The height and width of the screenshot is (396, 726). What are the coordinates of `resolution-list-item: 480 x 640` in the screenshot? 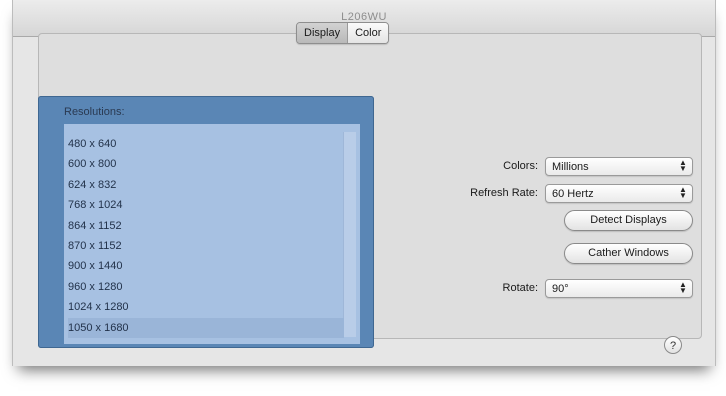 It's located at (206, 144).